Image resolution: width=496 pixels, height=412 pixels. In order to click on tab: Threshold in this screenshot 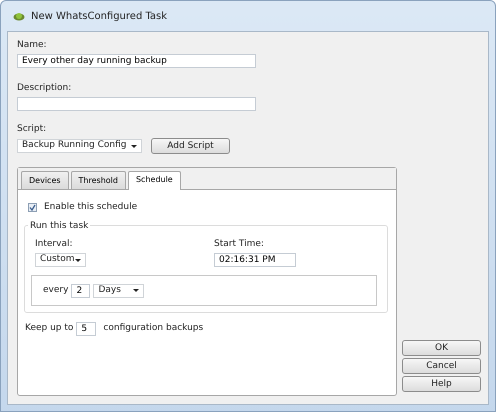, I will do `click(98, 180)`.